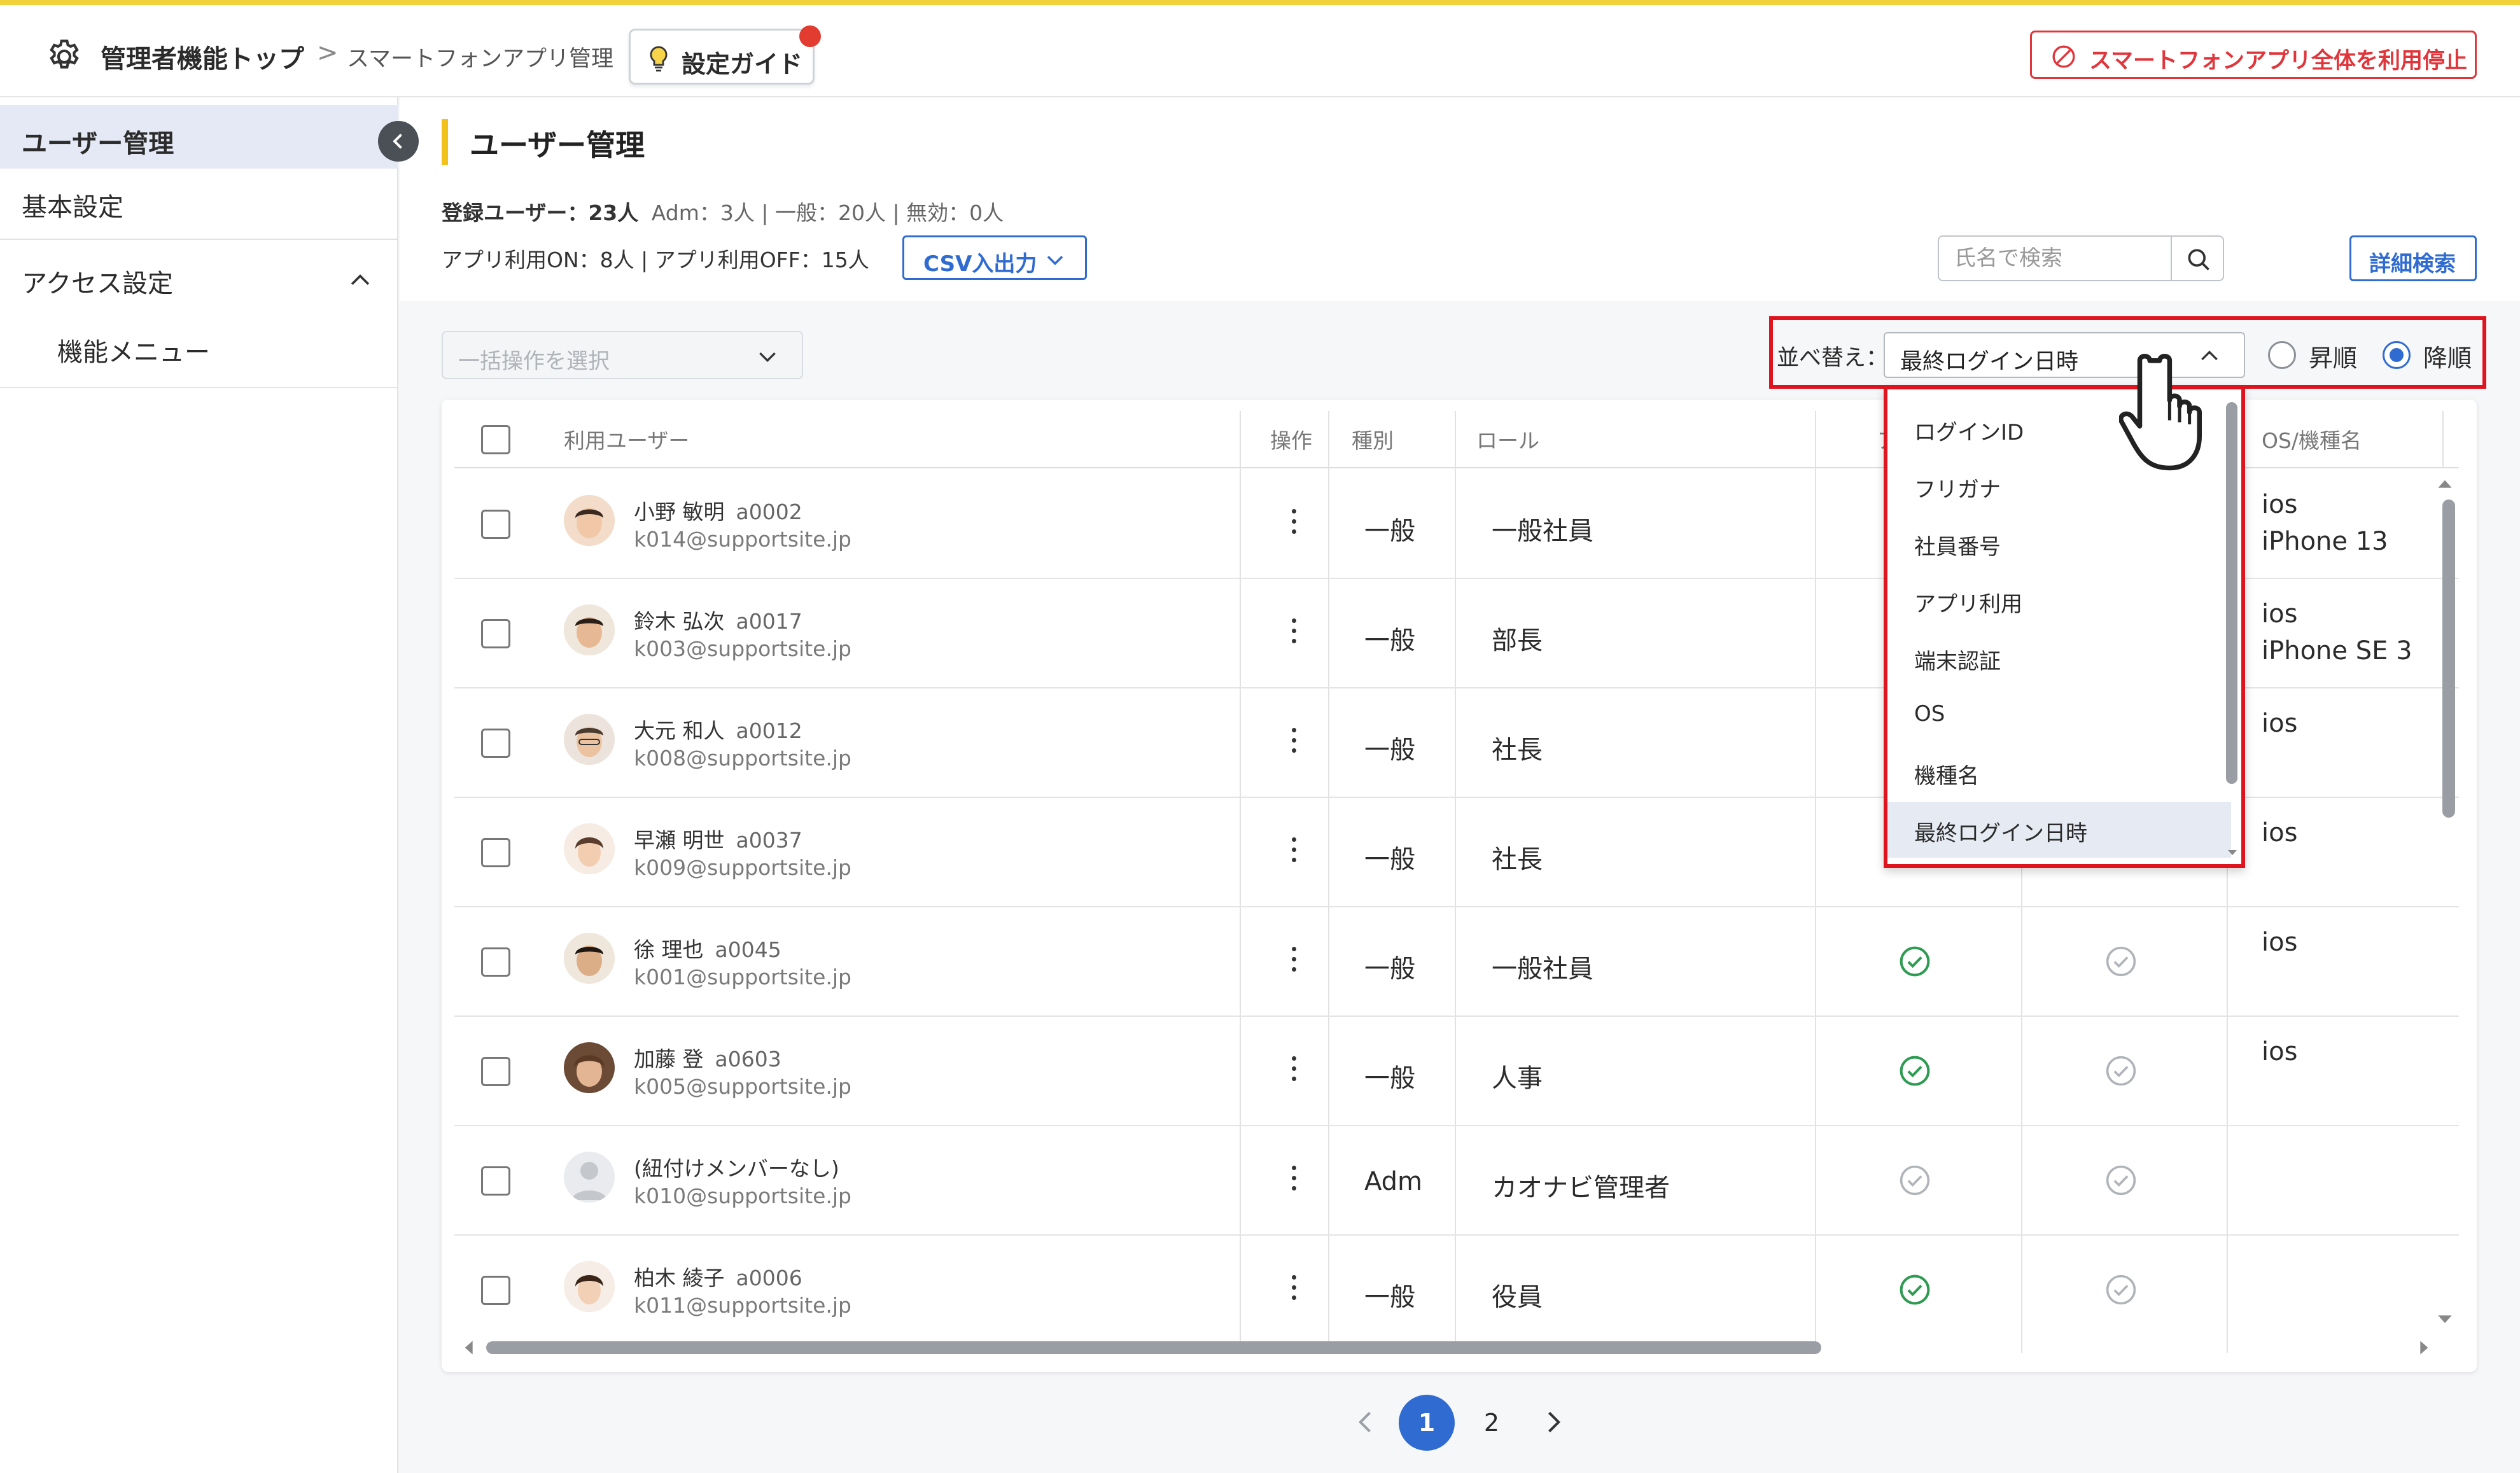 The image size is (2520, 1473). I want to click on sidebar-item-user-management: ユーザー管理, so click(199, 137).